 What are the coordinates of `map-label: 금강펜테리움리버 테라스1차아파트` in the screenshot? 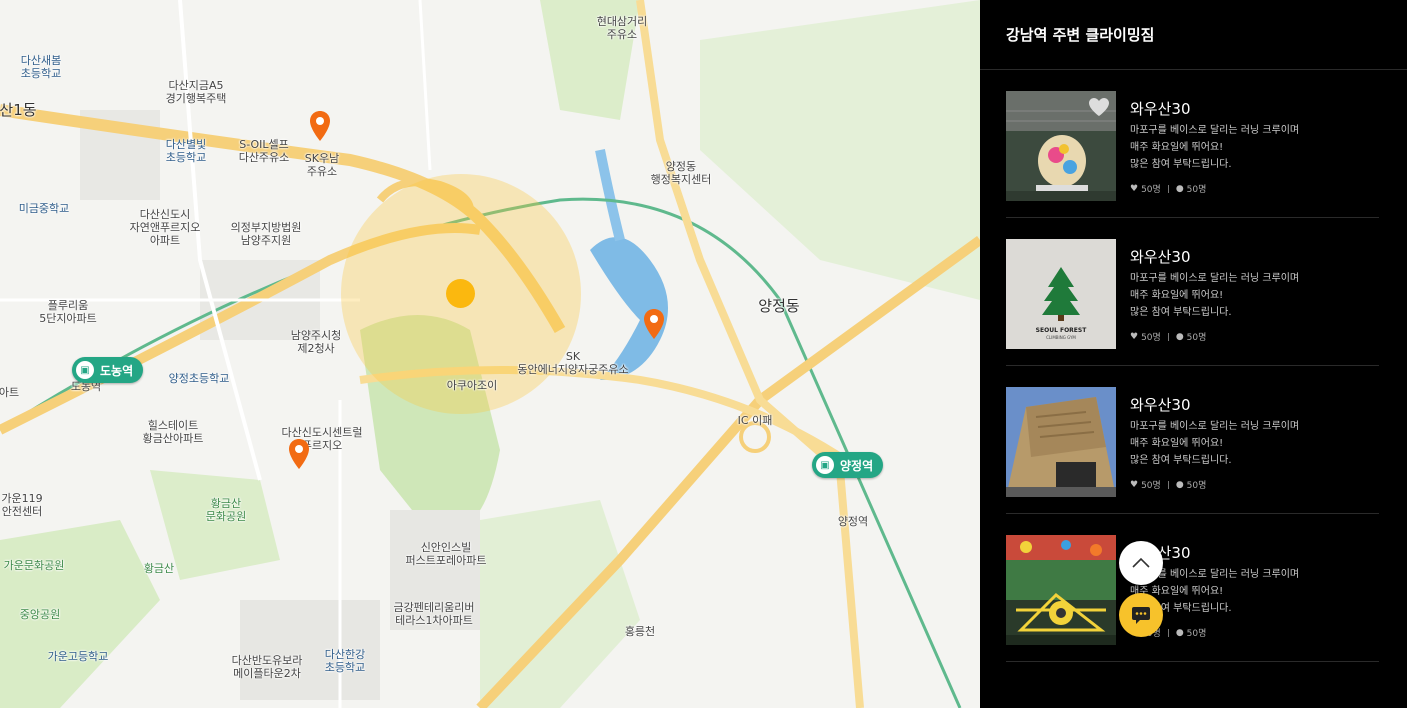 It's located at (434, 614).